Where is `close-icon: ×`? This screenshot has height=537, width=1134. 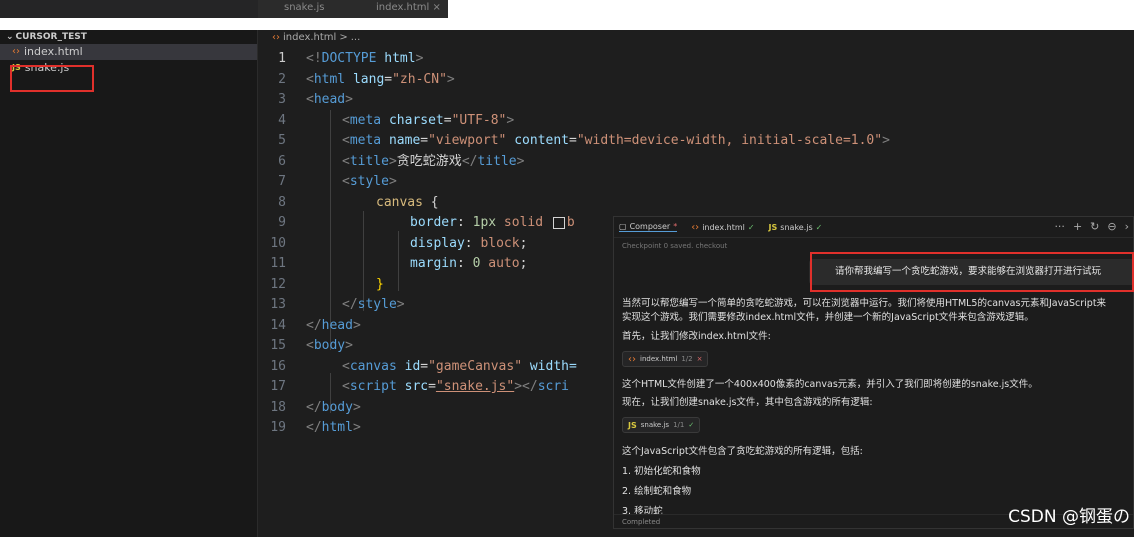 close-icon: × is located at coordinates (699, 359).